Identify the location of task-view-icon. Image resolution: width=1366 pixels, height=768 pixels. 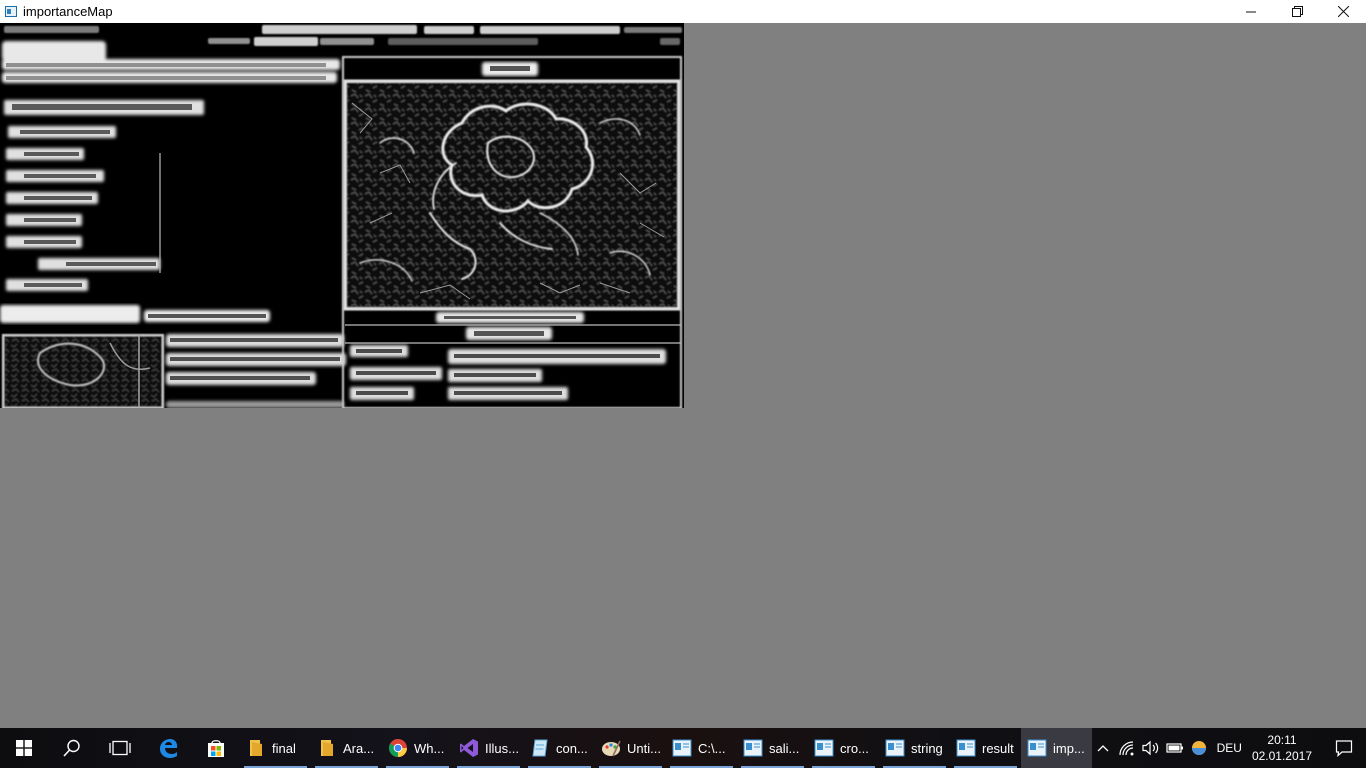
(120, 748).